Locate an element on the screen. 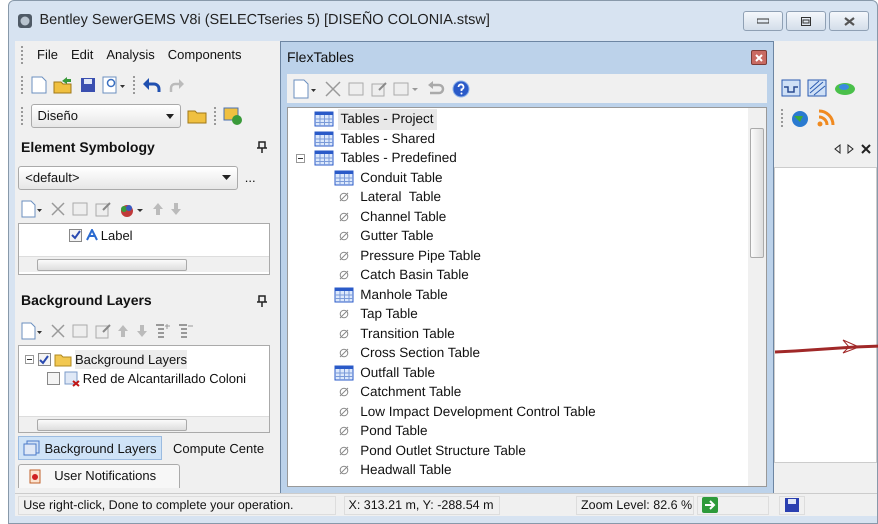  maximize-icon is located at coordinates (805, 21).